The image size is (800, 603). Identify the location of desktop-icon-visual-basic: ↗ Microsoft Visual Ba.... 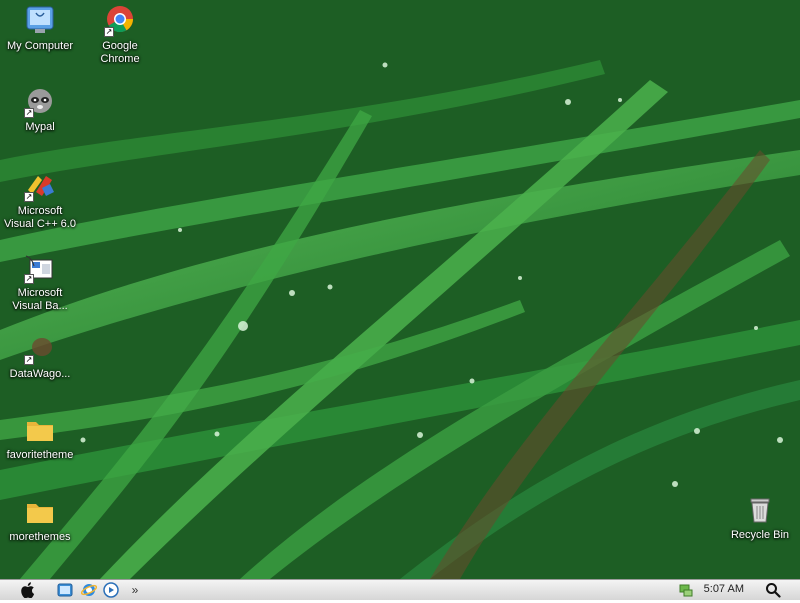
(40, 282).